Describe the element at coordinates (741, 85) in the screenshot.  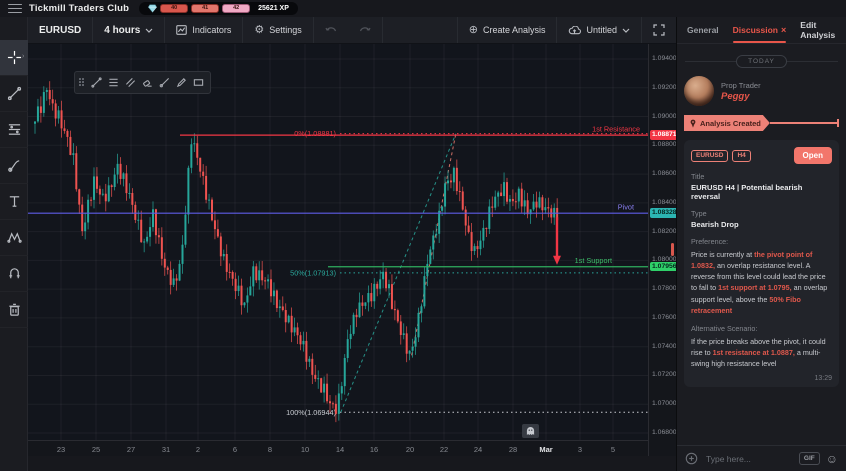
I see `author-role: Prop Trader` at that location.